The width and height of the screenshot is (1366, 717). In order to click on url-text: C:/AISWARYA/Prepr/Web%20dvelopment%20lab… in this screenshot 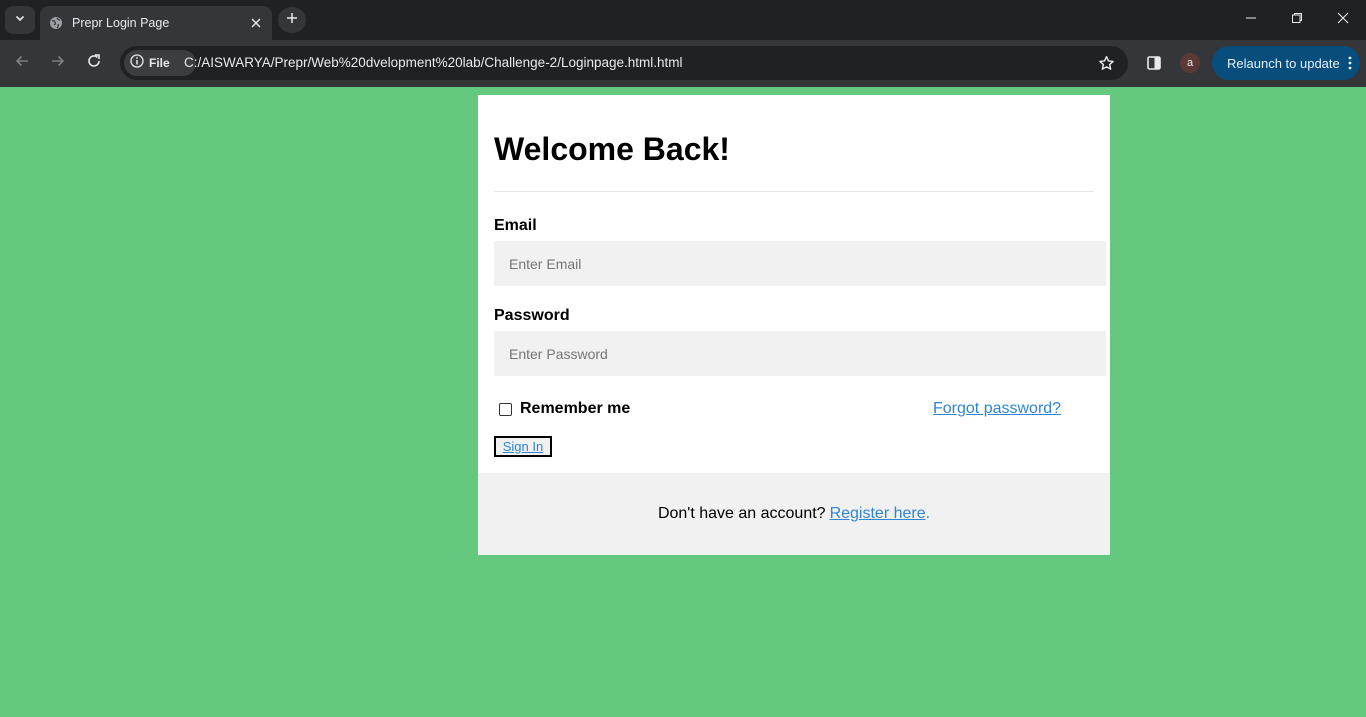, I will do `click(433, 62)`.